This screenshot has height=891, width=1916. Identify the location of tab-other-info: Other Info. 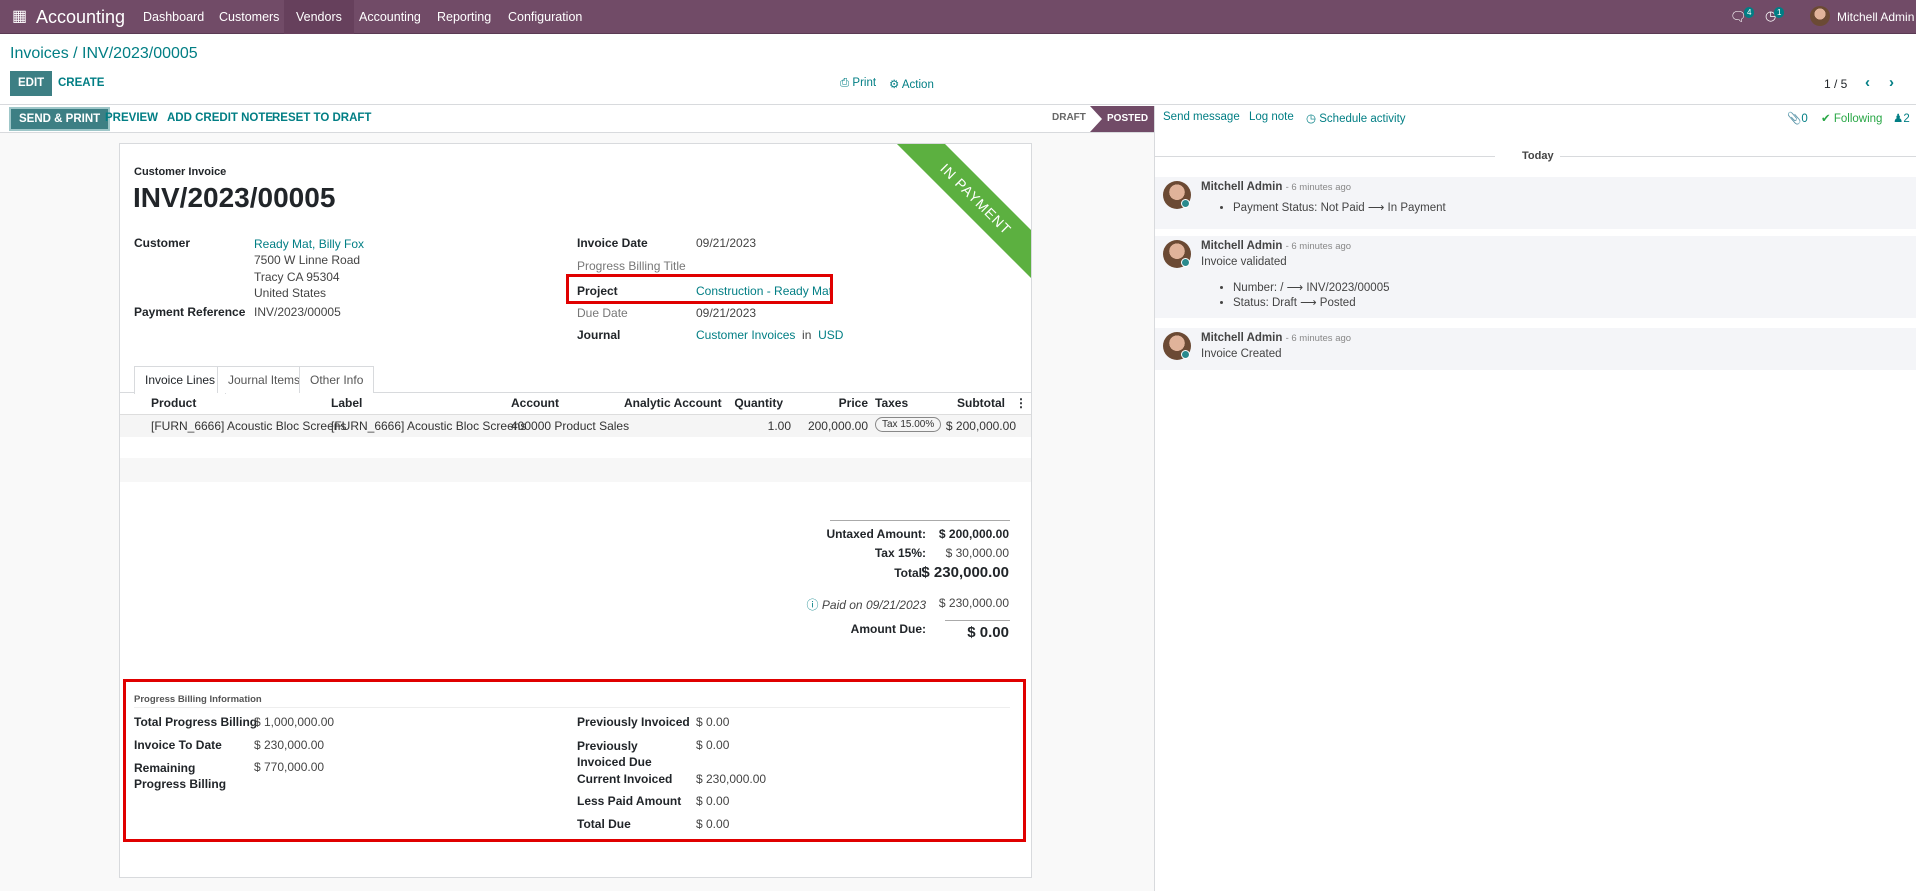
(337, 379).